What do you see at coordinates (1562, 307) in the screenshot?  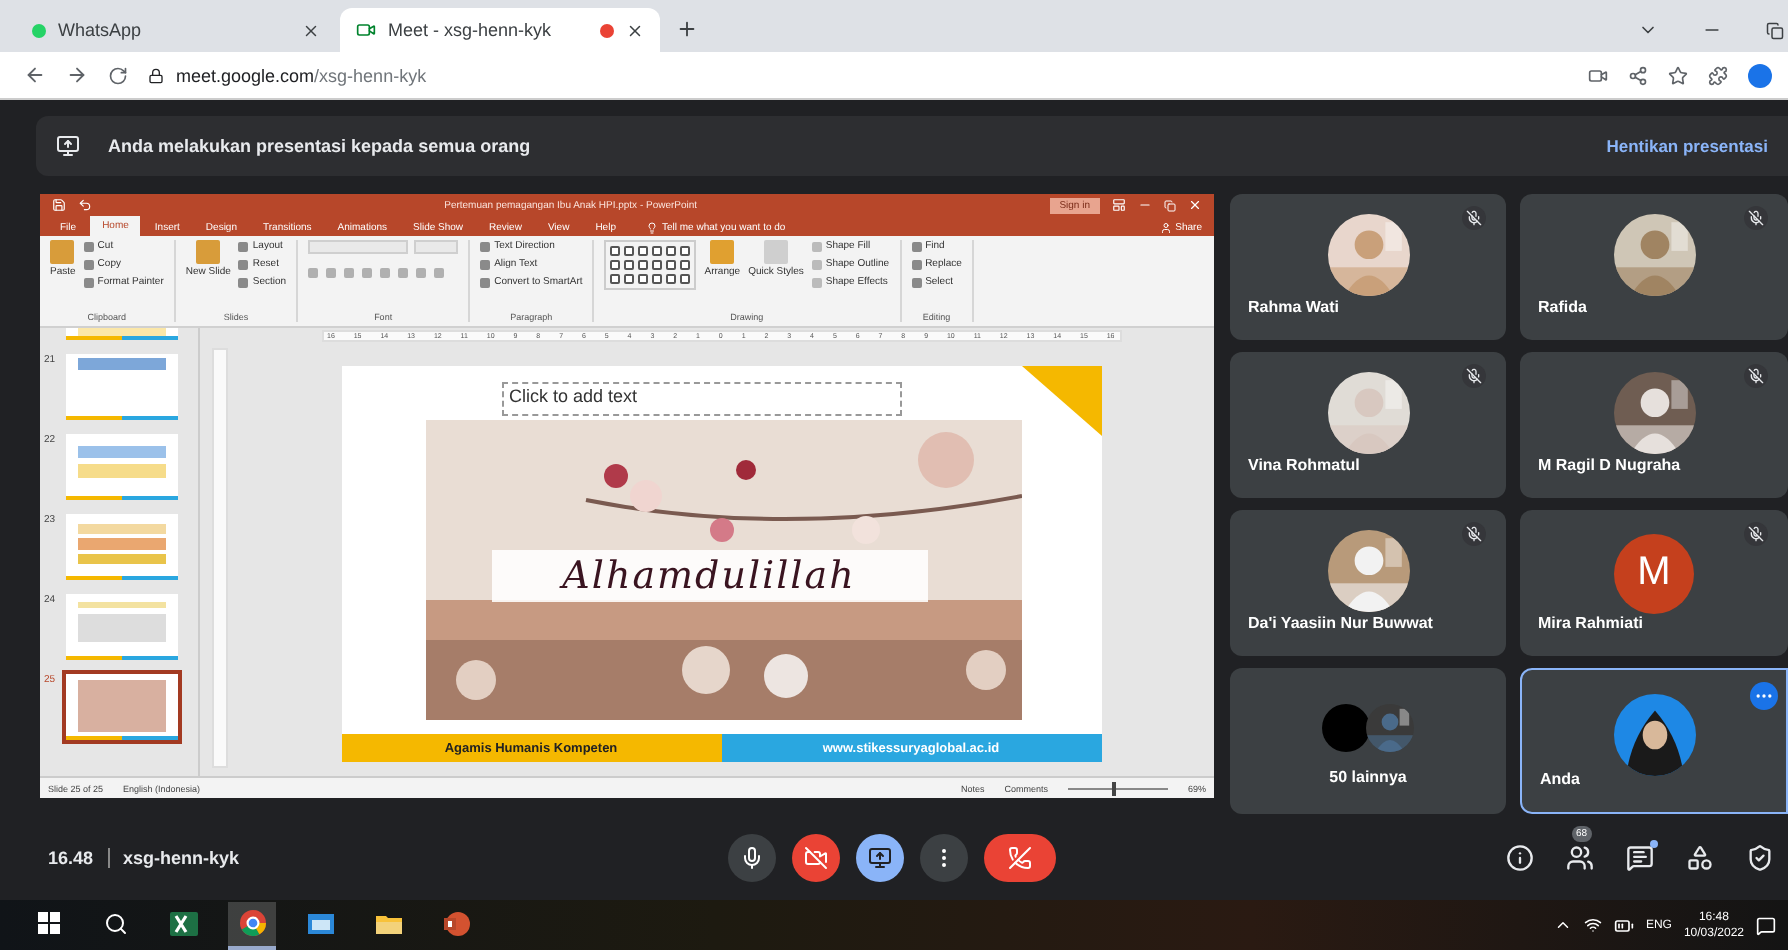 I see `participant-name: Rafida` at bounding box center [1562, 307].